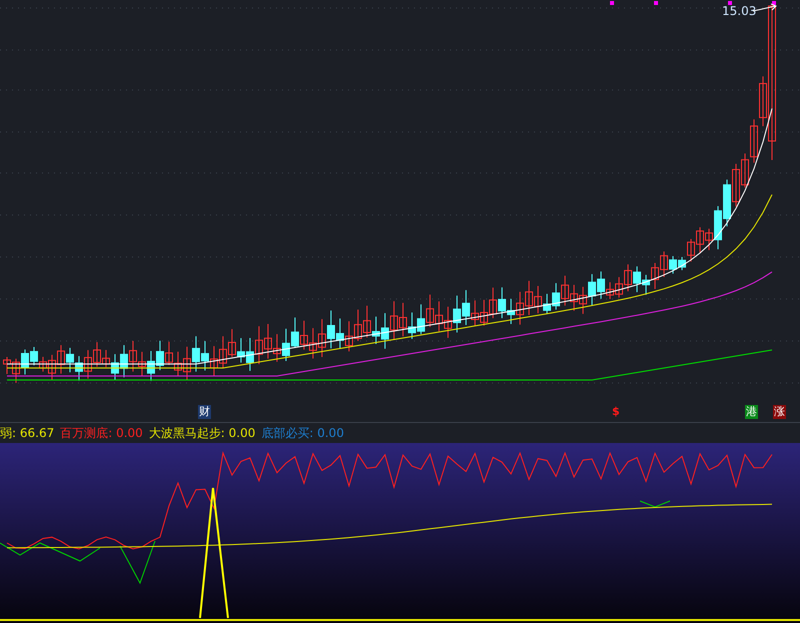 This screenshot has width=800, height=623. What do you see at coordinates (779, 412) in the screenshot?
I see `event-marker: 涨` at bounding box center [779, 412].